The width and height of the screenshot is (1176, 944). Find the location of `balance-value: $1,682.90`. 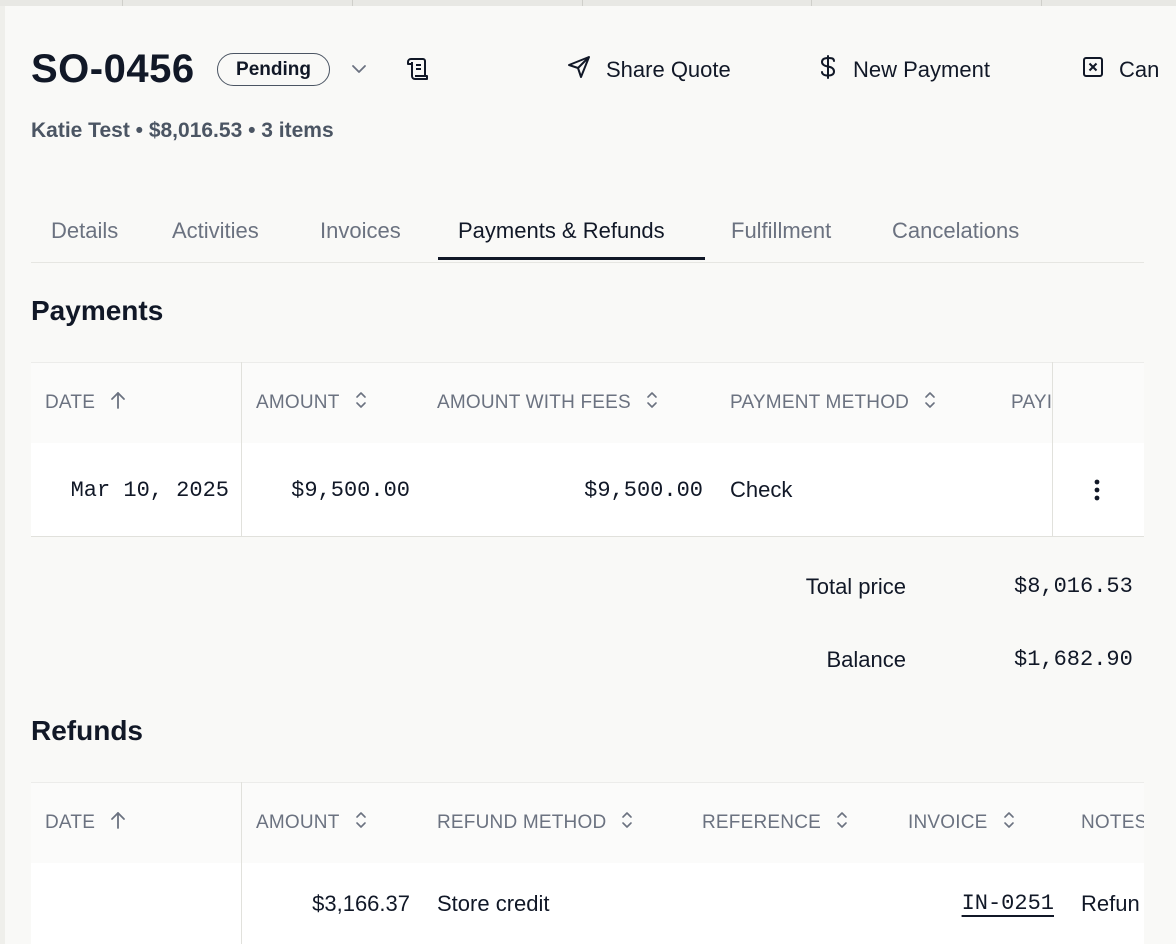

balance-value: $1,682.90 is located at coordinates (1073, 659).